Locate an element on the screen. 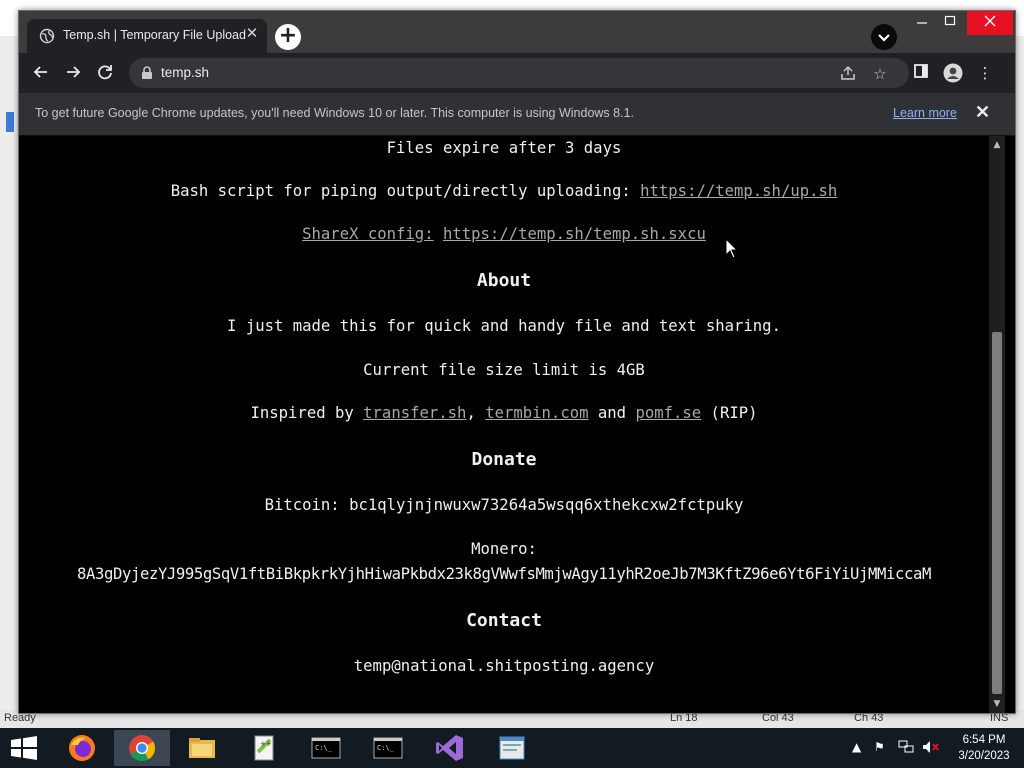  new-tab-button: + is located at coordinates (288, 37).